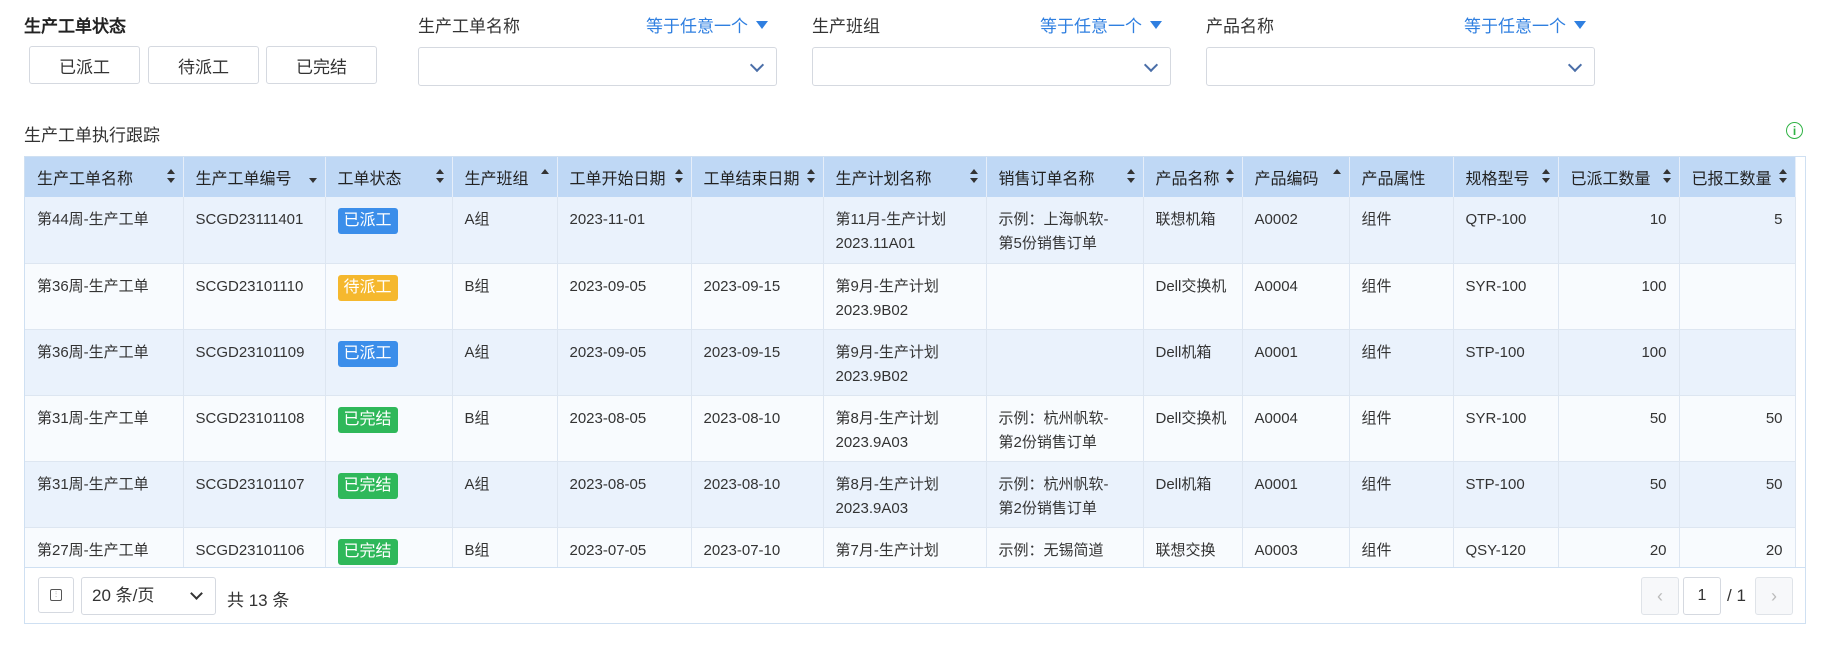 Image resolution: width=1825 pixels, height=655 pixels. I want to click on section-title: 生产工单执行跟踪, so click(92, 135).